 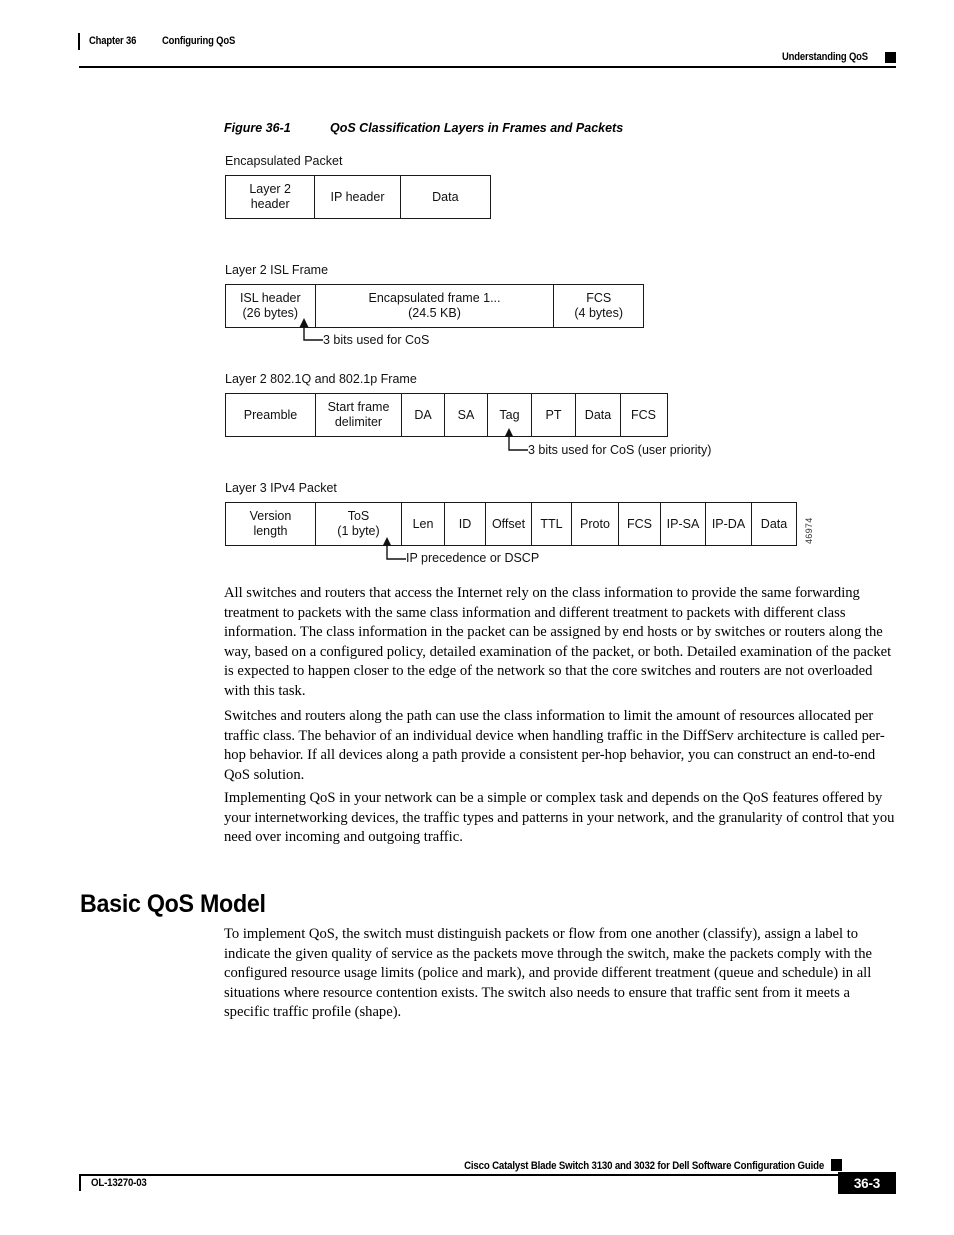 What do you see at coordinates (321, 379) in the screenshot?
I see `diagram-label-8021q-frame: Layer 2 802.1Q and 802.1p Frame` at bounding box center [321, 379].